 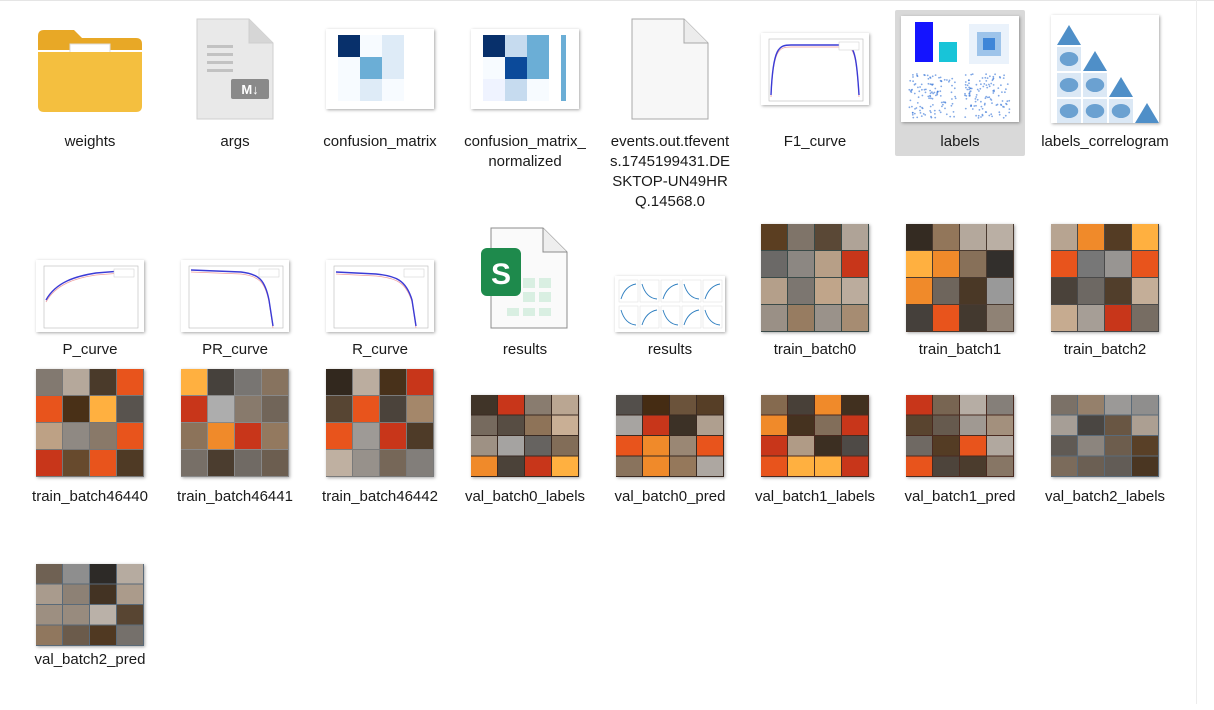 I want to click on file-item: train_batch46440, so click(x=90, y=450).